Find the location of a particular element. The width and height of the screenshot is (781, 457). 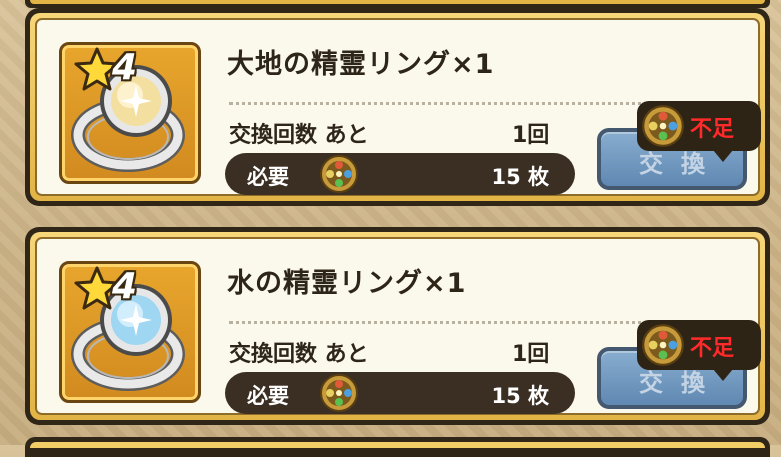

item-title: 水の精霊リング×1 is located at coordinates (347, 283).